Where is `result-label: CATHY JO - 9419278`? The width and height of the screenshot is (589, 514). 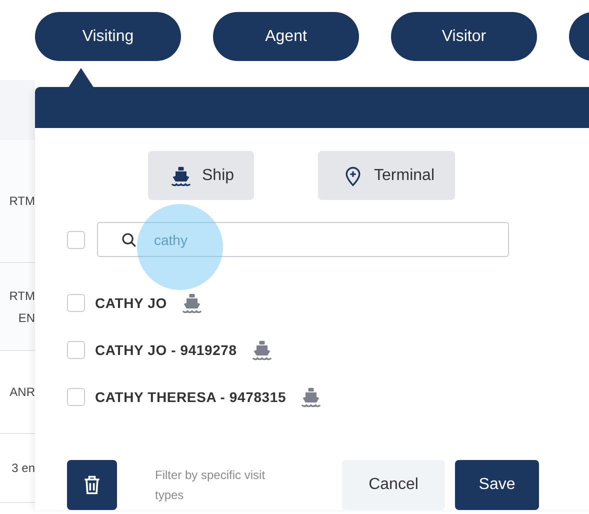 result-label: CATHY JO - 9419278 is located at coordinates (166, 350).